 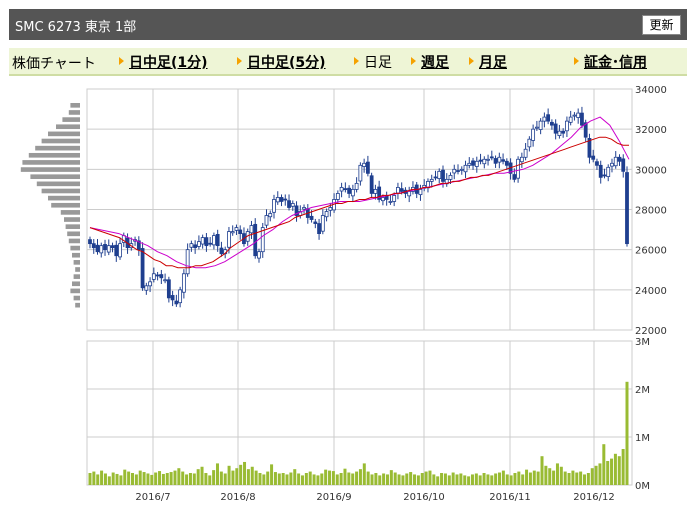 I want to click on volume-tick-label: 2M, so click(x=642, y=390).